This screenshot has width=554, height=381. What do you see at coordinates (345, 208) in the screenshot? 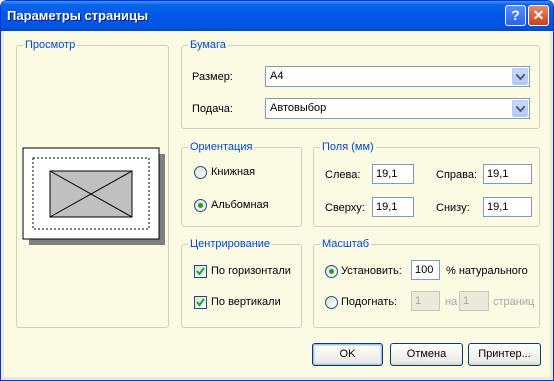
I see `margin-top-label: Сверху:` at bounding box center [345, 208].